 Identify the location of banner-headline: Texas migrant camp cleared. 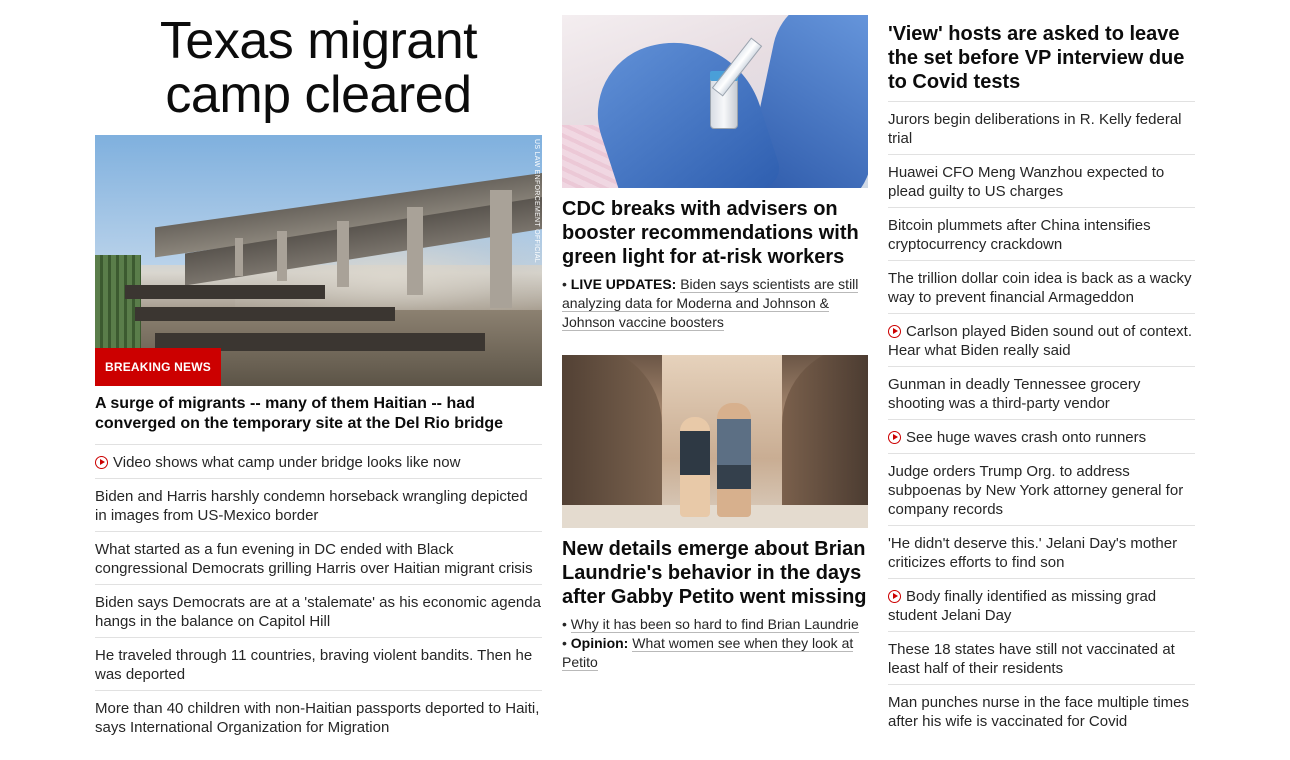
(318, 68).